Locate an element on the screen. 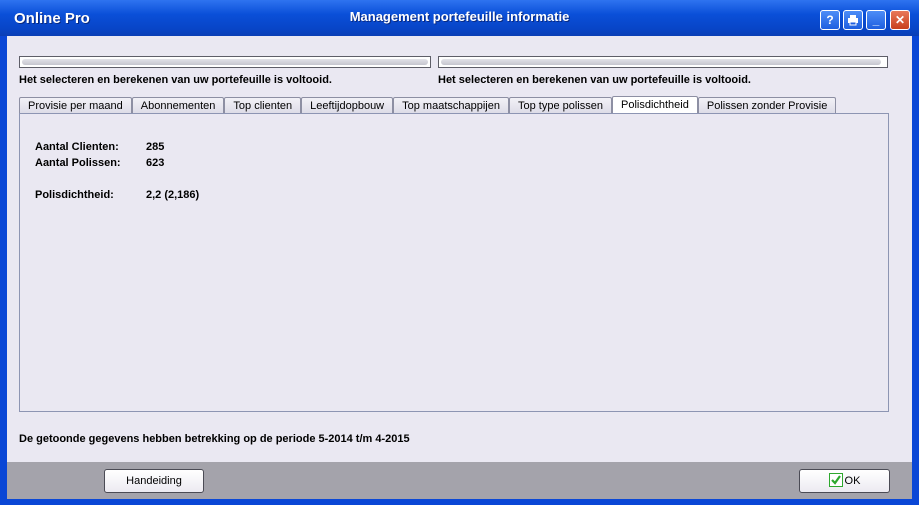 This screenshot has width=919, height=505. printer-icon is located at coordinates (853, 20).